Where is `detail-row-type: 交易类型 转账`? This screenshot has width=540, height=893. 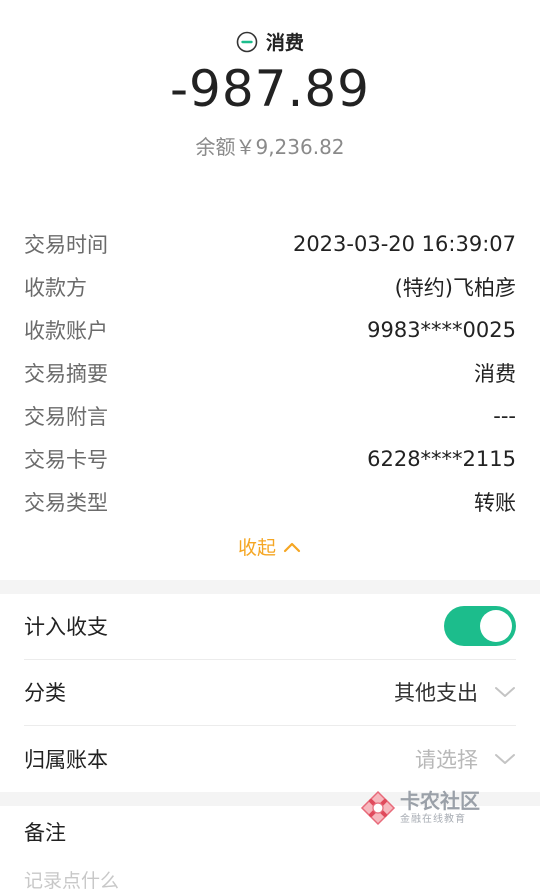 detail-row-type: 交易类型 转账 is located at coordinates (270, 501).